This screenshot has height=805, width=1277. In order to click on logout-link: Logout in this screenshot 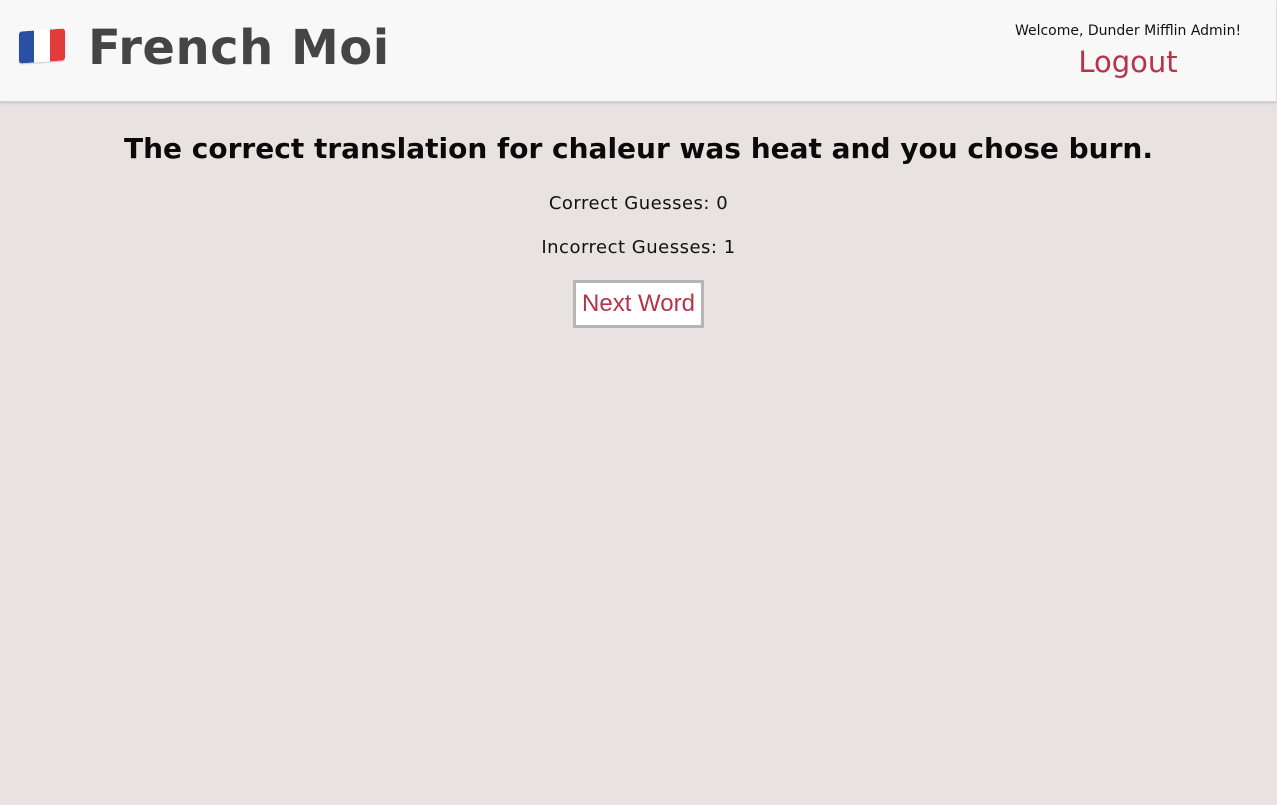, I will do `click(1127, 62)`.